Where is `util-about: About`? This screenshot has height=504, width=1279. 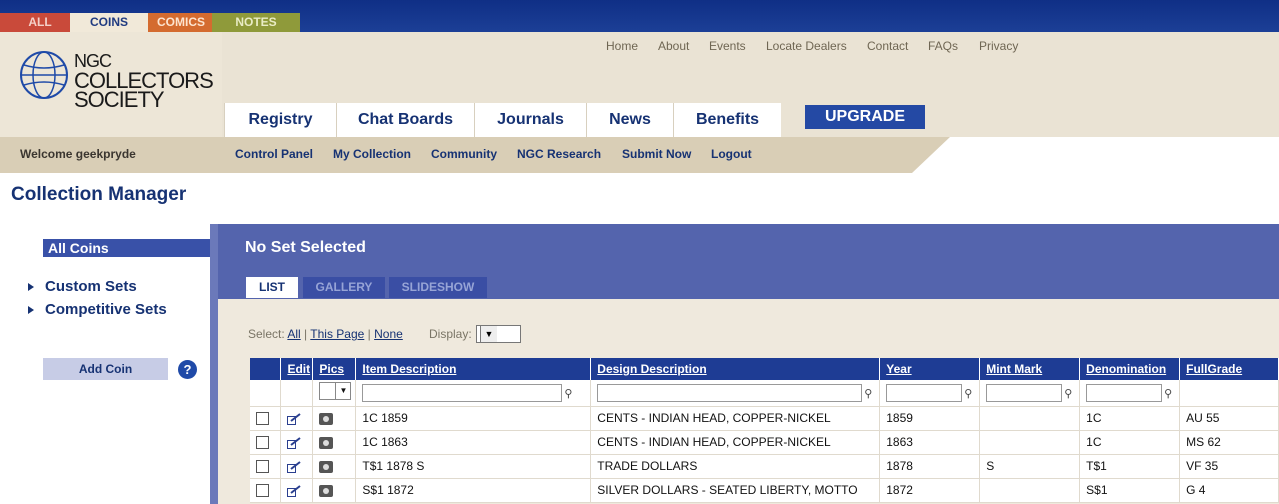 util-about: About is located at coordinates (673, 46).